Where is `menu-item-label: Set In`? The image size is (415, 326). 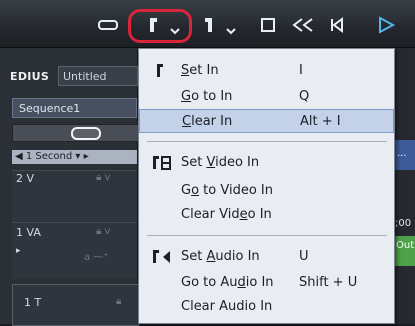 menu-item-label: Set In is located at coordinates (200, 70).